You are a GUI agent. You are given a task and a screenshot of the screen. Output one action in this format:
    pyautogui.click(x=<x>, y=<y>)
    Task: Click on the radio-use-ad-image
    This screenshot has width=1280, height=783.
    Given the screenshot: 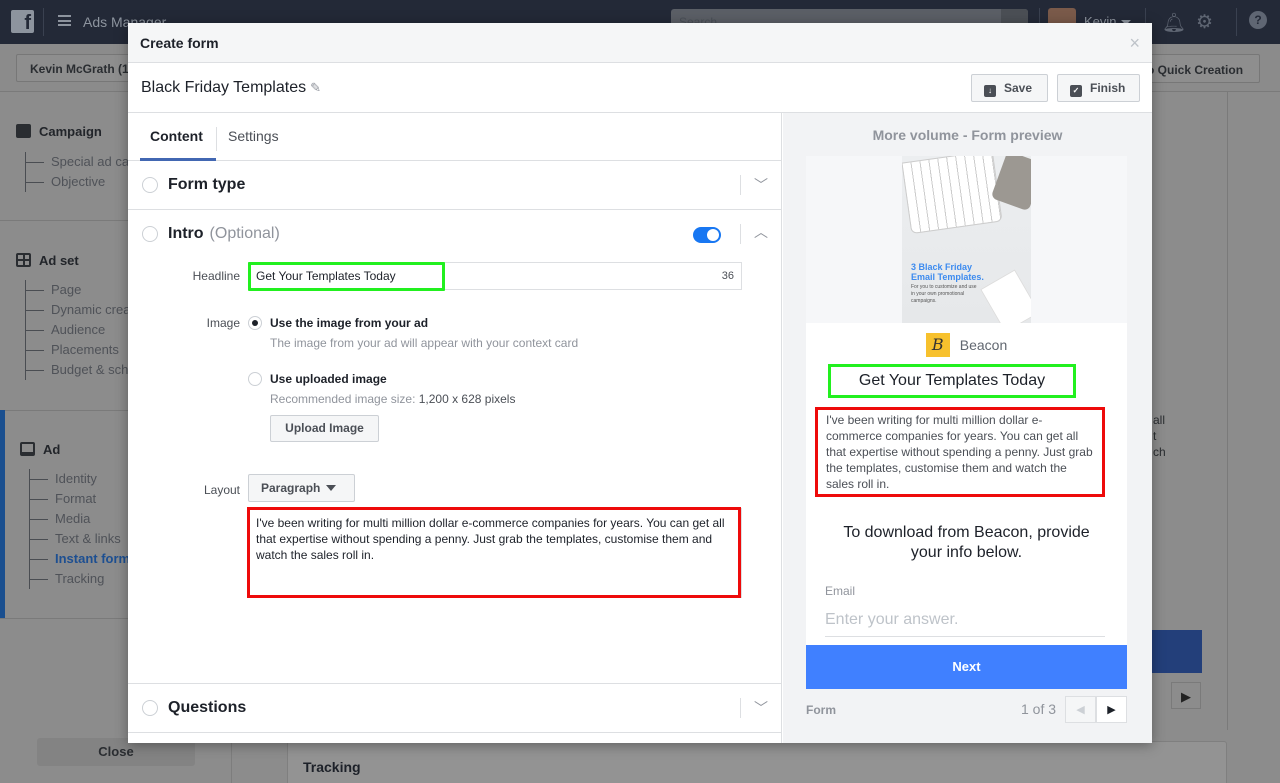 What is the action you would take?
    pyautogui.click(x=255, y=323)
    